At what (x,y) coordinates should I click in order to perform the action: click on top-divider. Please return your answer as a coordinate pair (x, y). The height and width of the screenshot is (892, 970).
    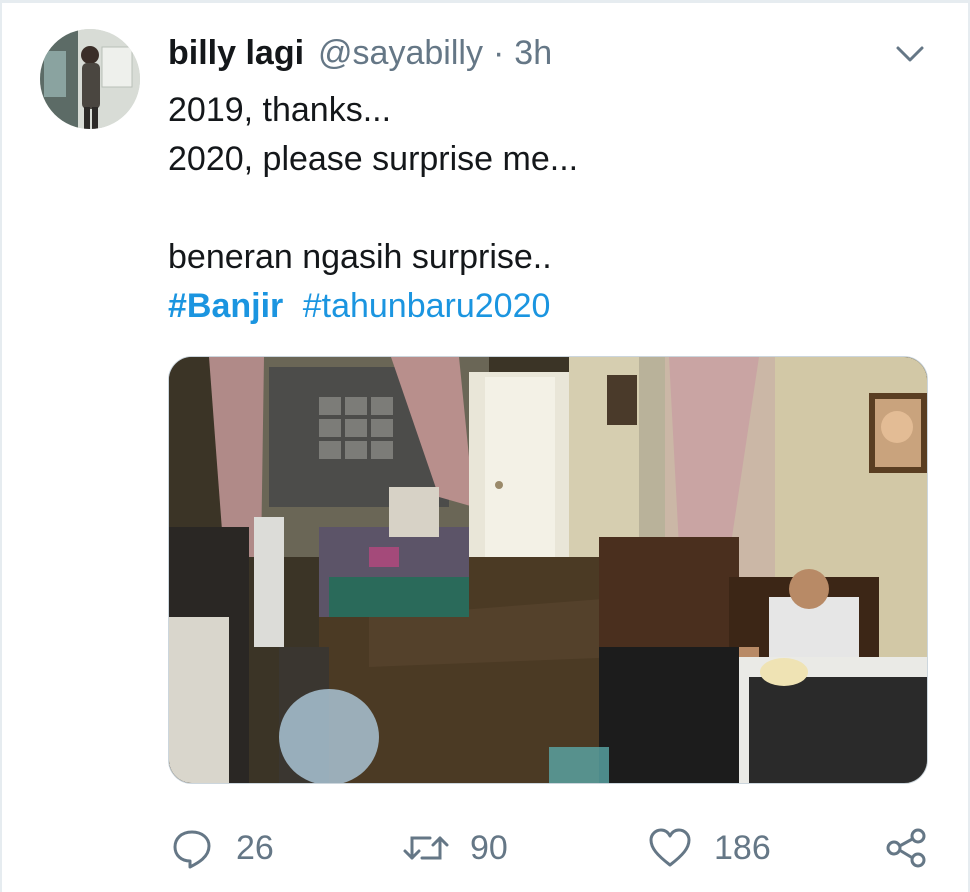
    Looking at the image, I should click on (485, 1).